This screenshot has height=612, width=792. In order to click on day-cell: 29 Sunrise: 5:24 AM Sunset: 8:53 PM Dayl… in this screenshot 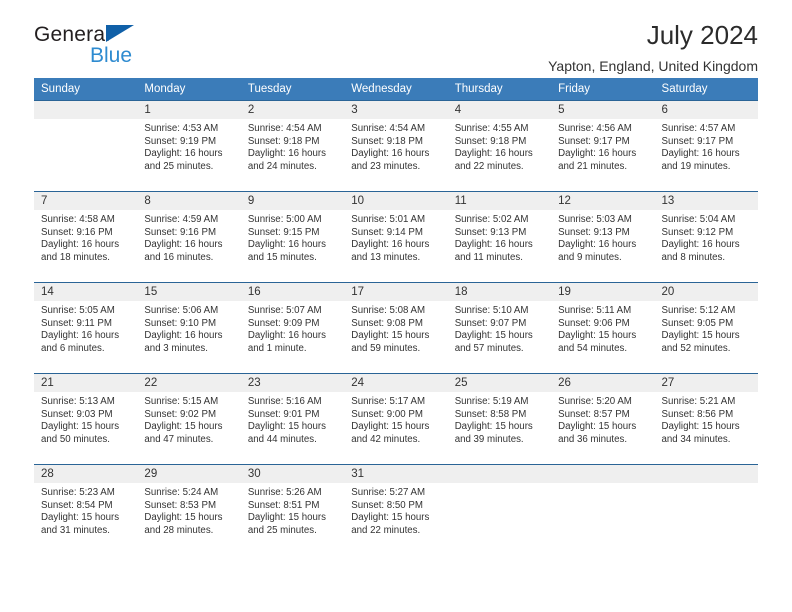, I will do `click(189, 509)`.